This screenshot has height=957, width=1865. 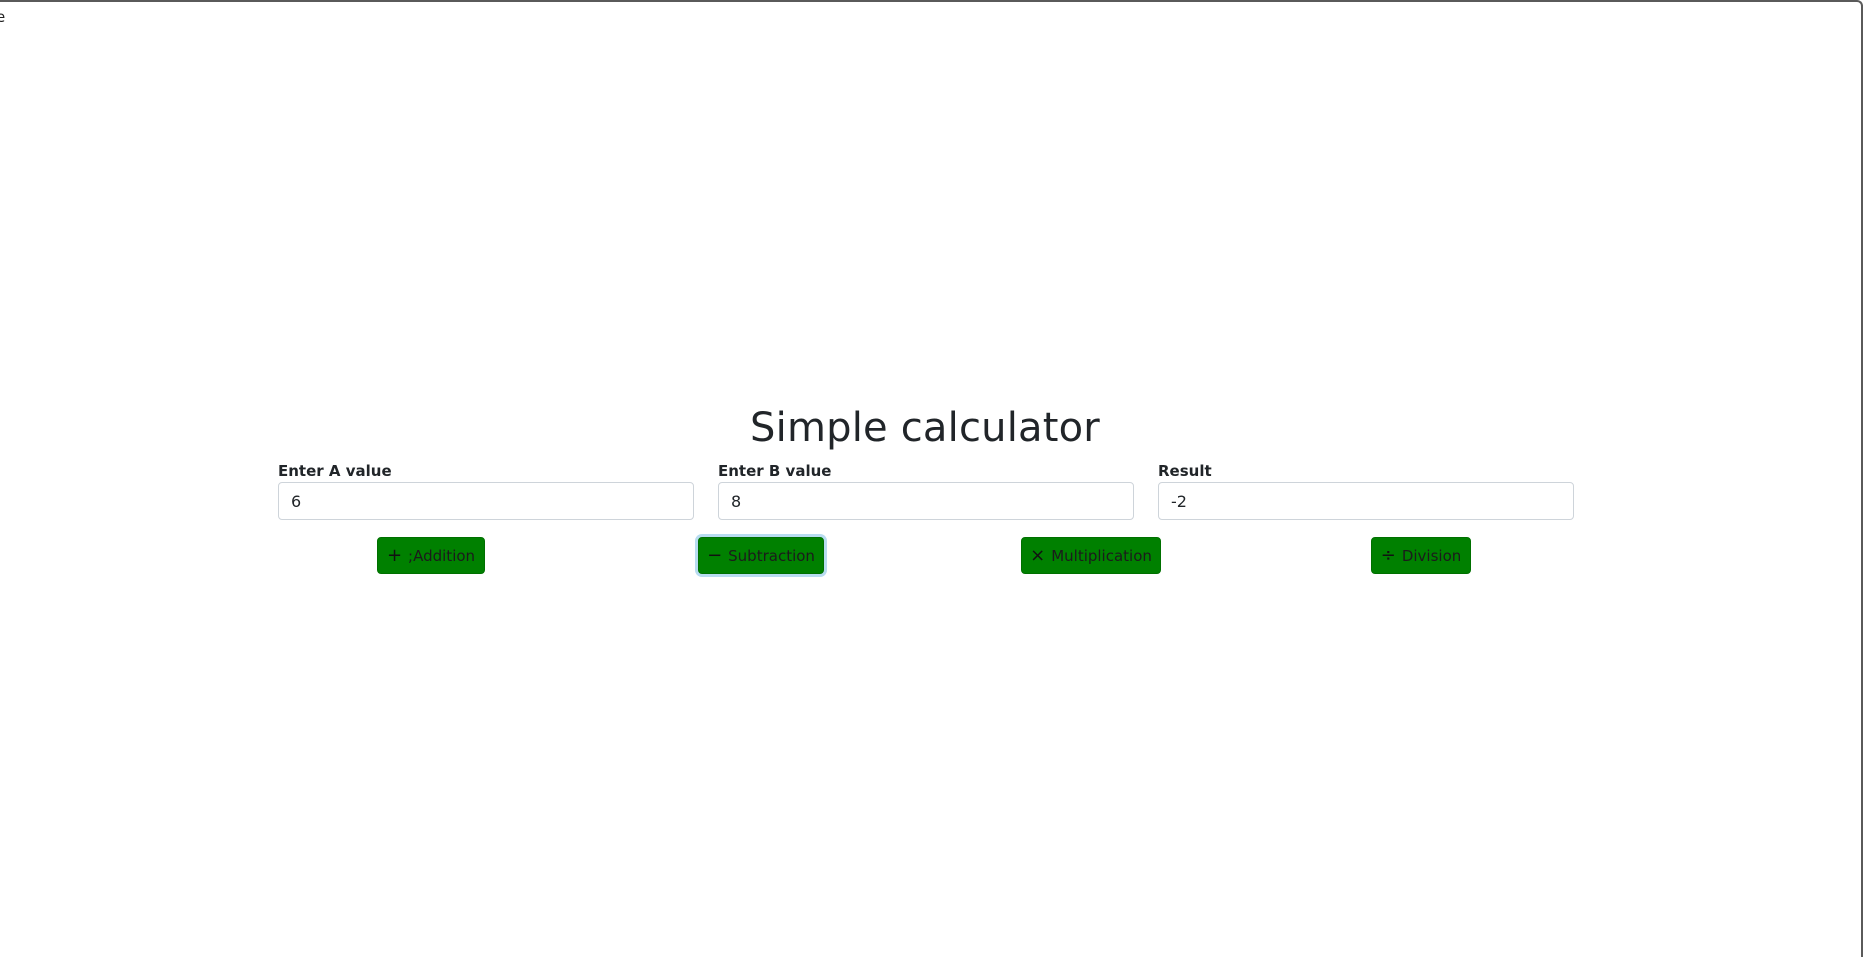 I want to click on multiply-icon: ×, so click(x=1038, y=555).